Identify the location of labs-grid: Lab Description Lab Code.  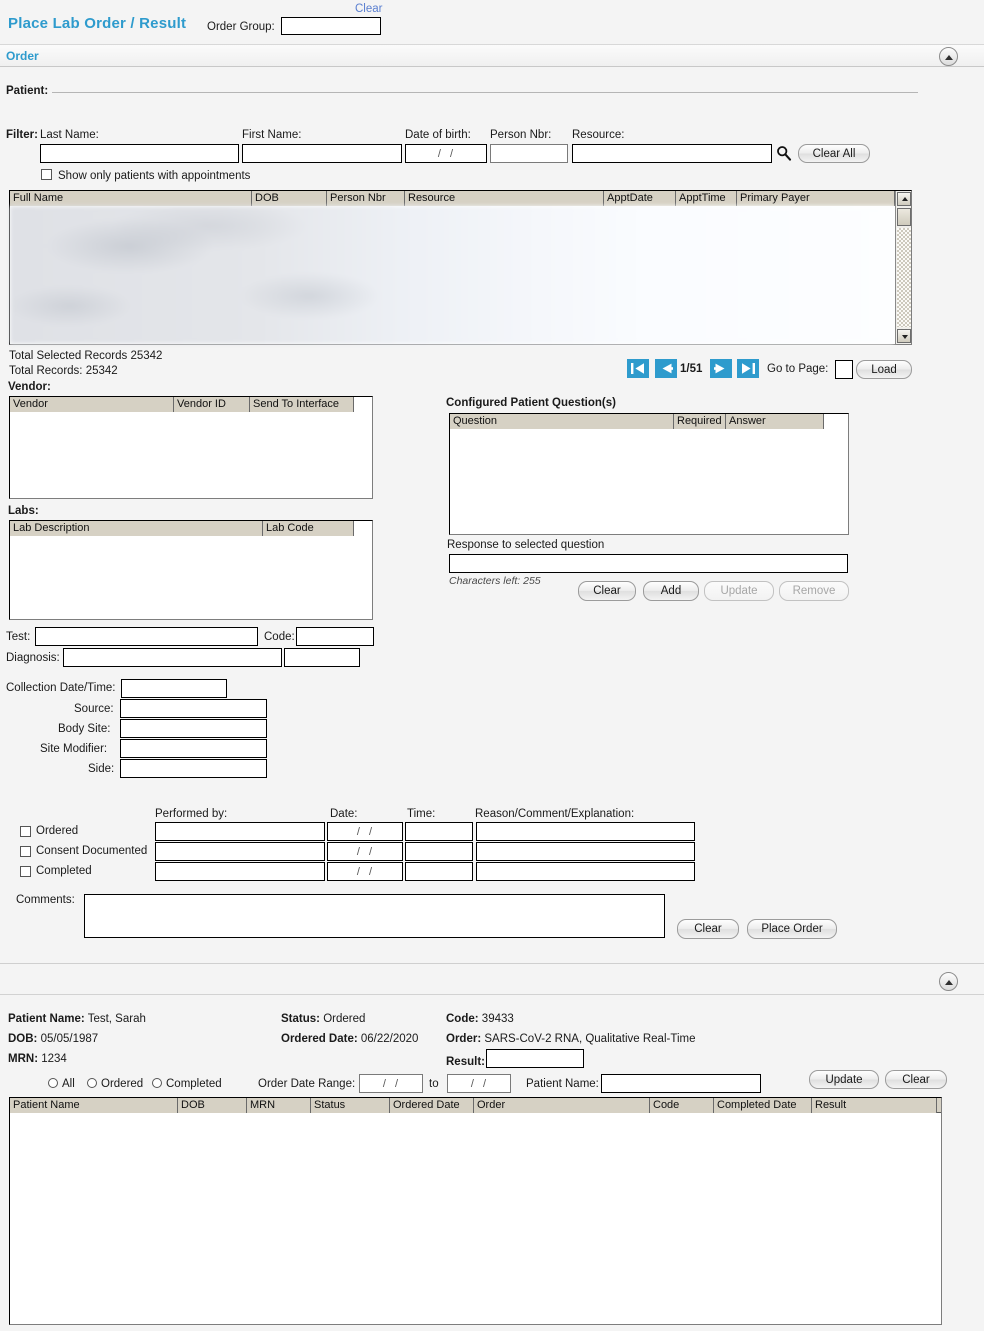
(191, 570).